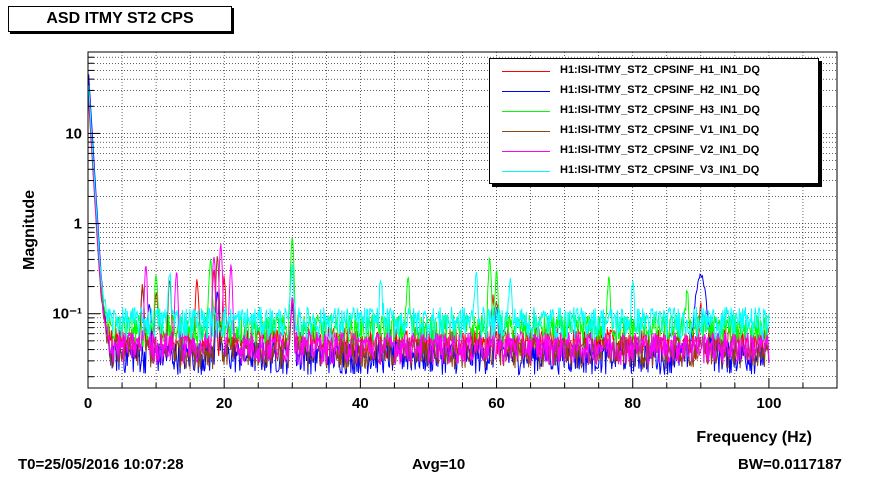 The height and width of the screenshot is (479, 870). I want to click on x-tick-label: 100, so click(768, 403).